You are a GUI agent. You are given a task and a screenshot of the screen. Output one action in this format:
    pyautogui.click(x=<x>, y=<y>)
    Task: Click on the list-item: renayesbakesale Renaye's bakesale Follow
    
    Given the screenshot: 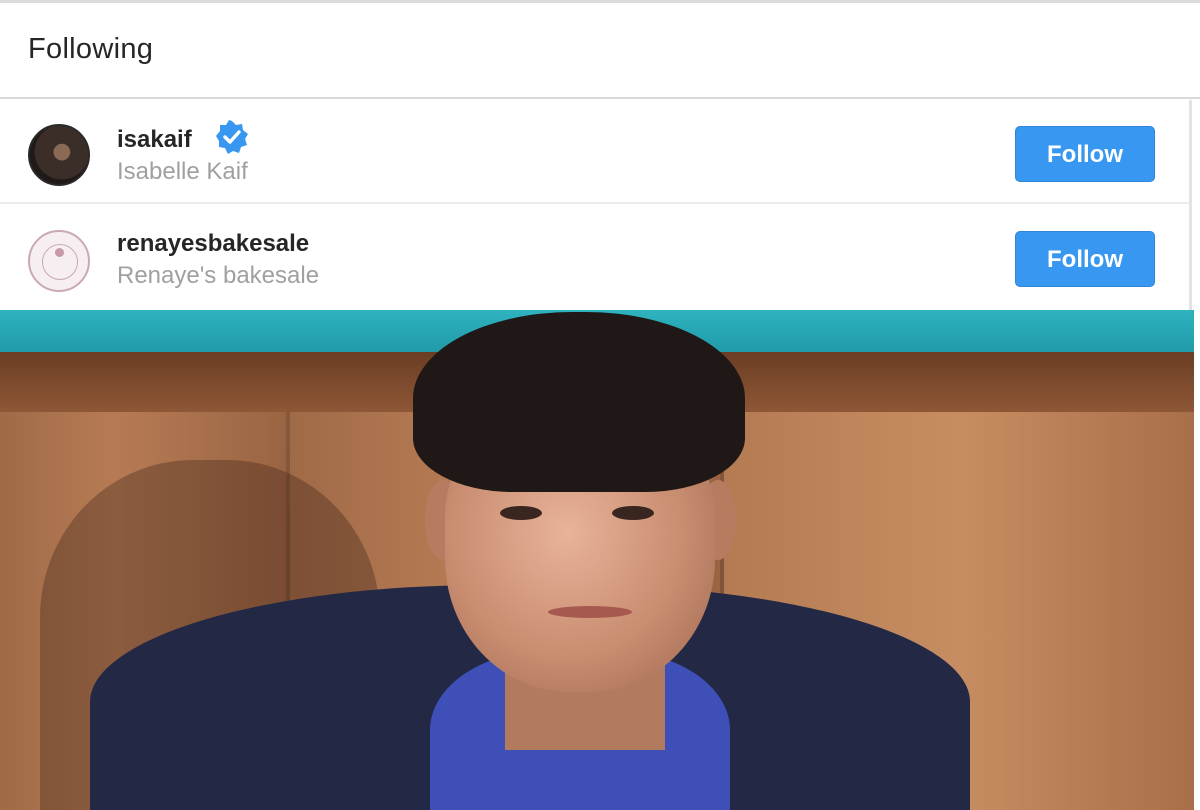 What is the action you would take?
    pyautogui.click(x=594, y=258)
    